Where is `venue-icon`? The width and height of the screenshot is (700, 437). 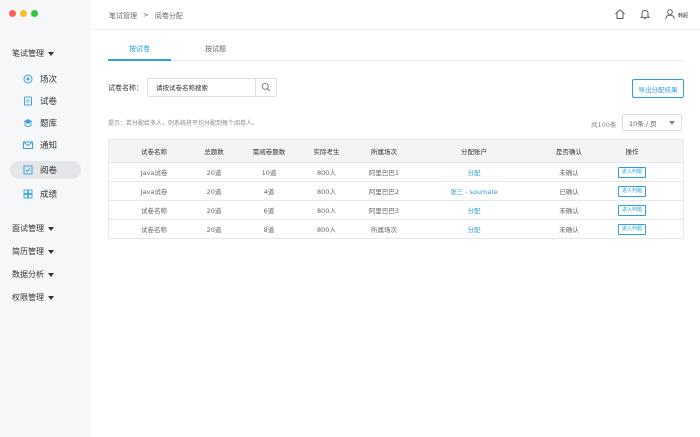 venue-icon is located at coordinates (28, 79).